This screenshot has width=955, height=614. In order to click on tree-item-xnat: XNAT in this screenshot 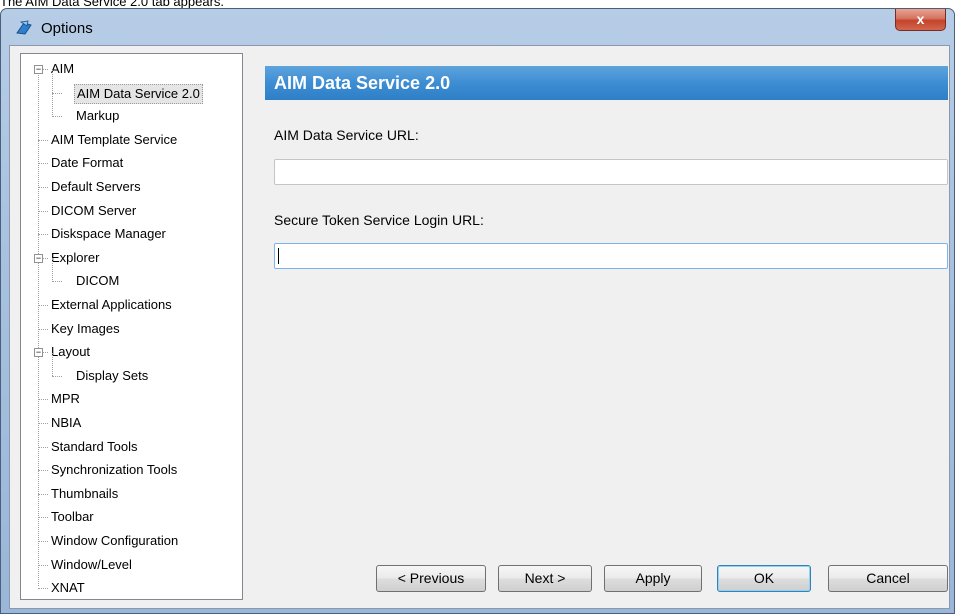, I will do `click(68, 588)`.